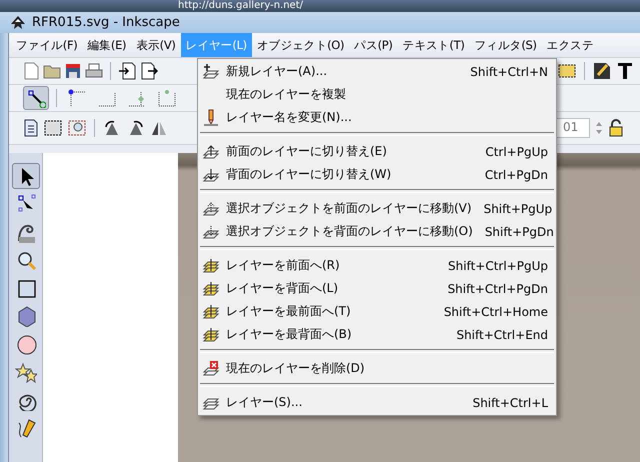  What do you see at coordinates (567, 71) in the screenshot?
I see `selection-icon` at bounding box center [567, 71].